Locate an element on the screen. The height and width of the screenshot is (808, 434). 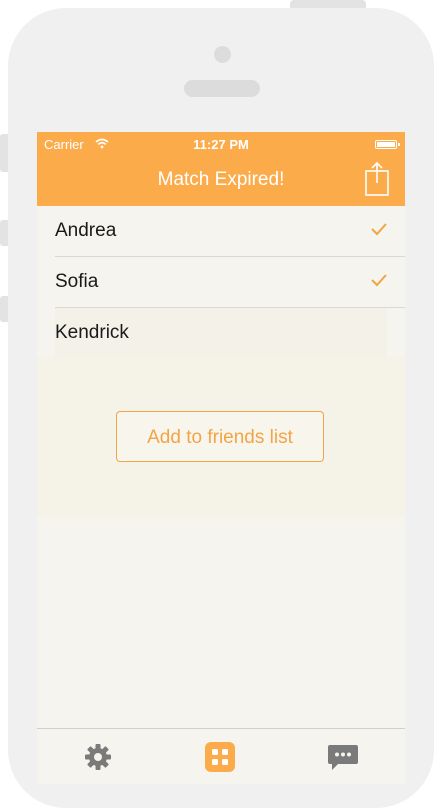
tab-bar is located at coordinates (221, 756).